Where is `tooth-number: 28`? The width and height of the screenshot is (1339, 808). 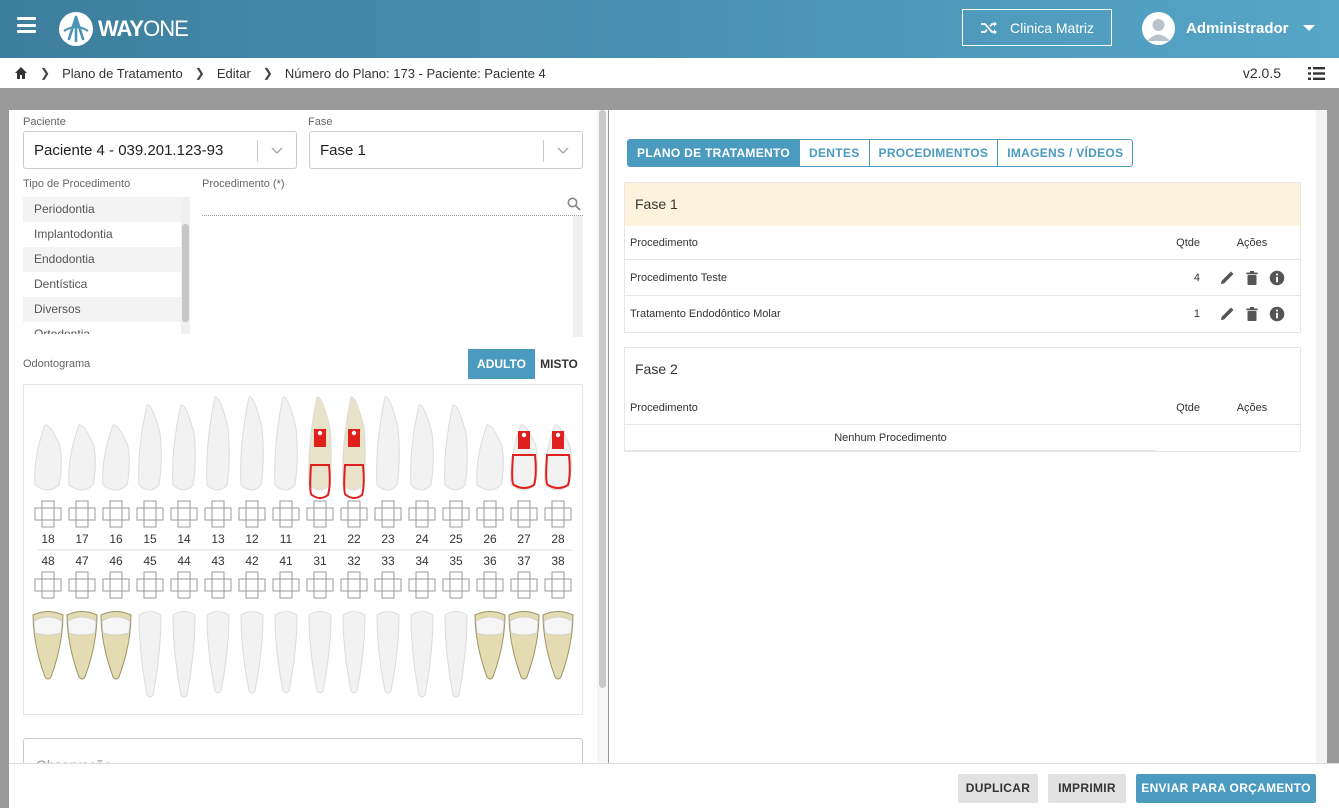
tooth-number: 28 is located at coordinates (558, 539).